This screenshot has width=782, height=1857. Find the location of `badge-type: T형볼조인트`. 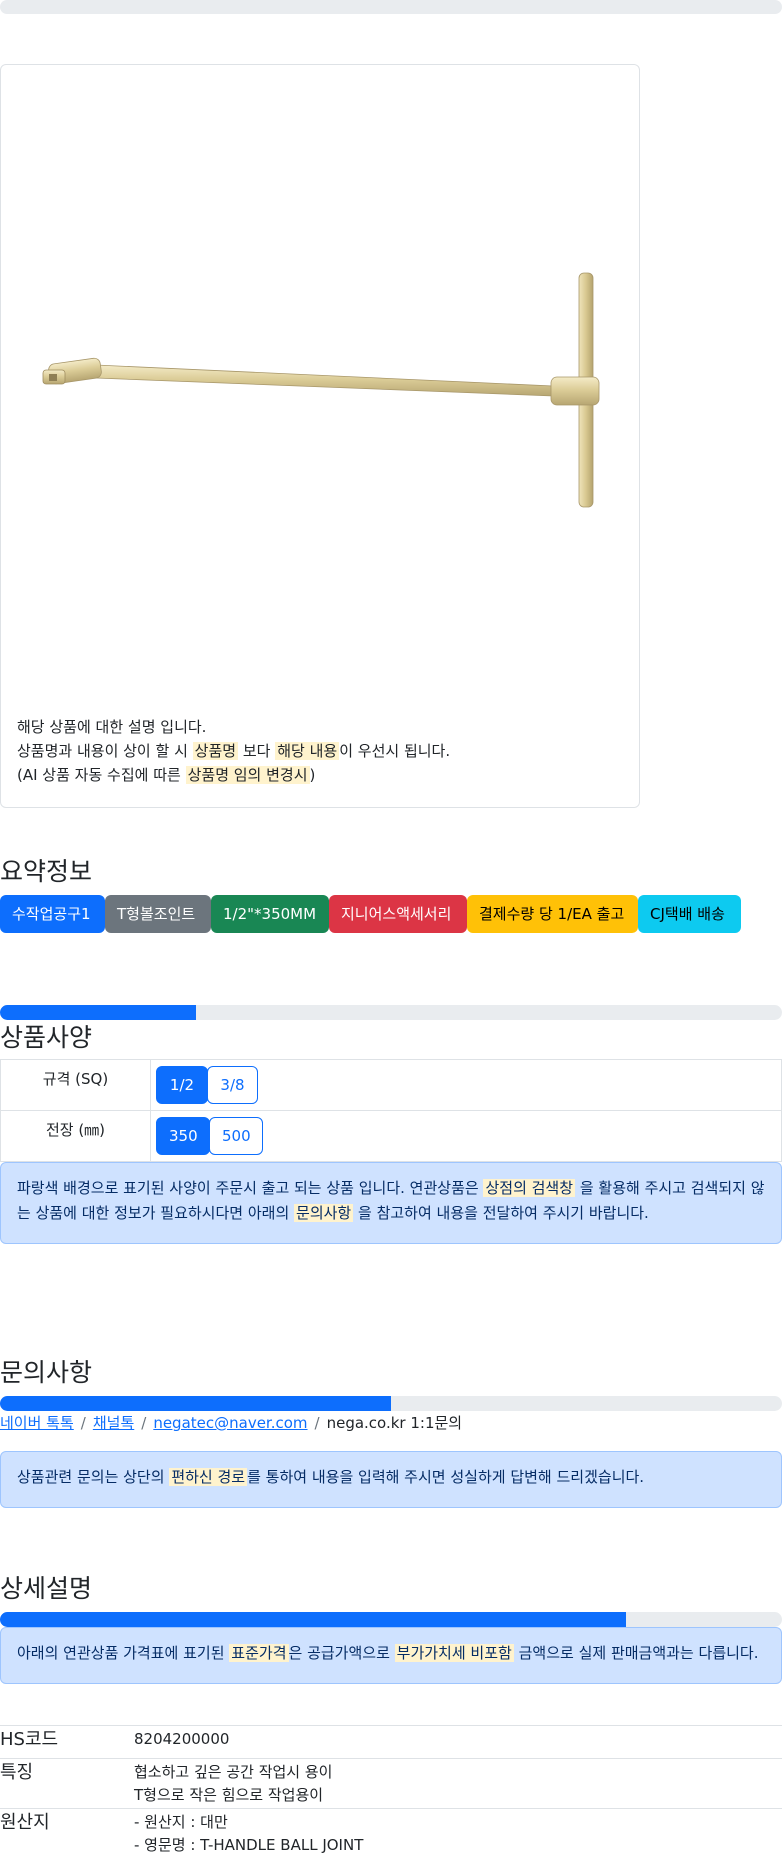

badge-type: T형볼조인트 is located at coordinates (158, 914).